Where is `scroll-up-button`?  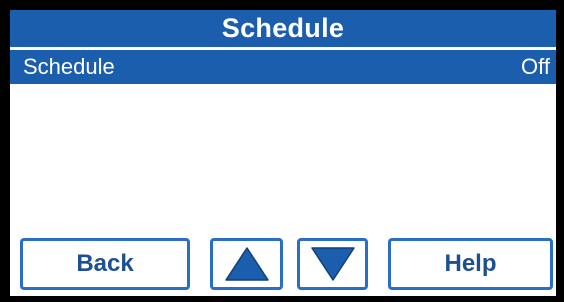
scroll-up-button is located at coordinates (246, 264).